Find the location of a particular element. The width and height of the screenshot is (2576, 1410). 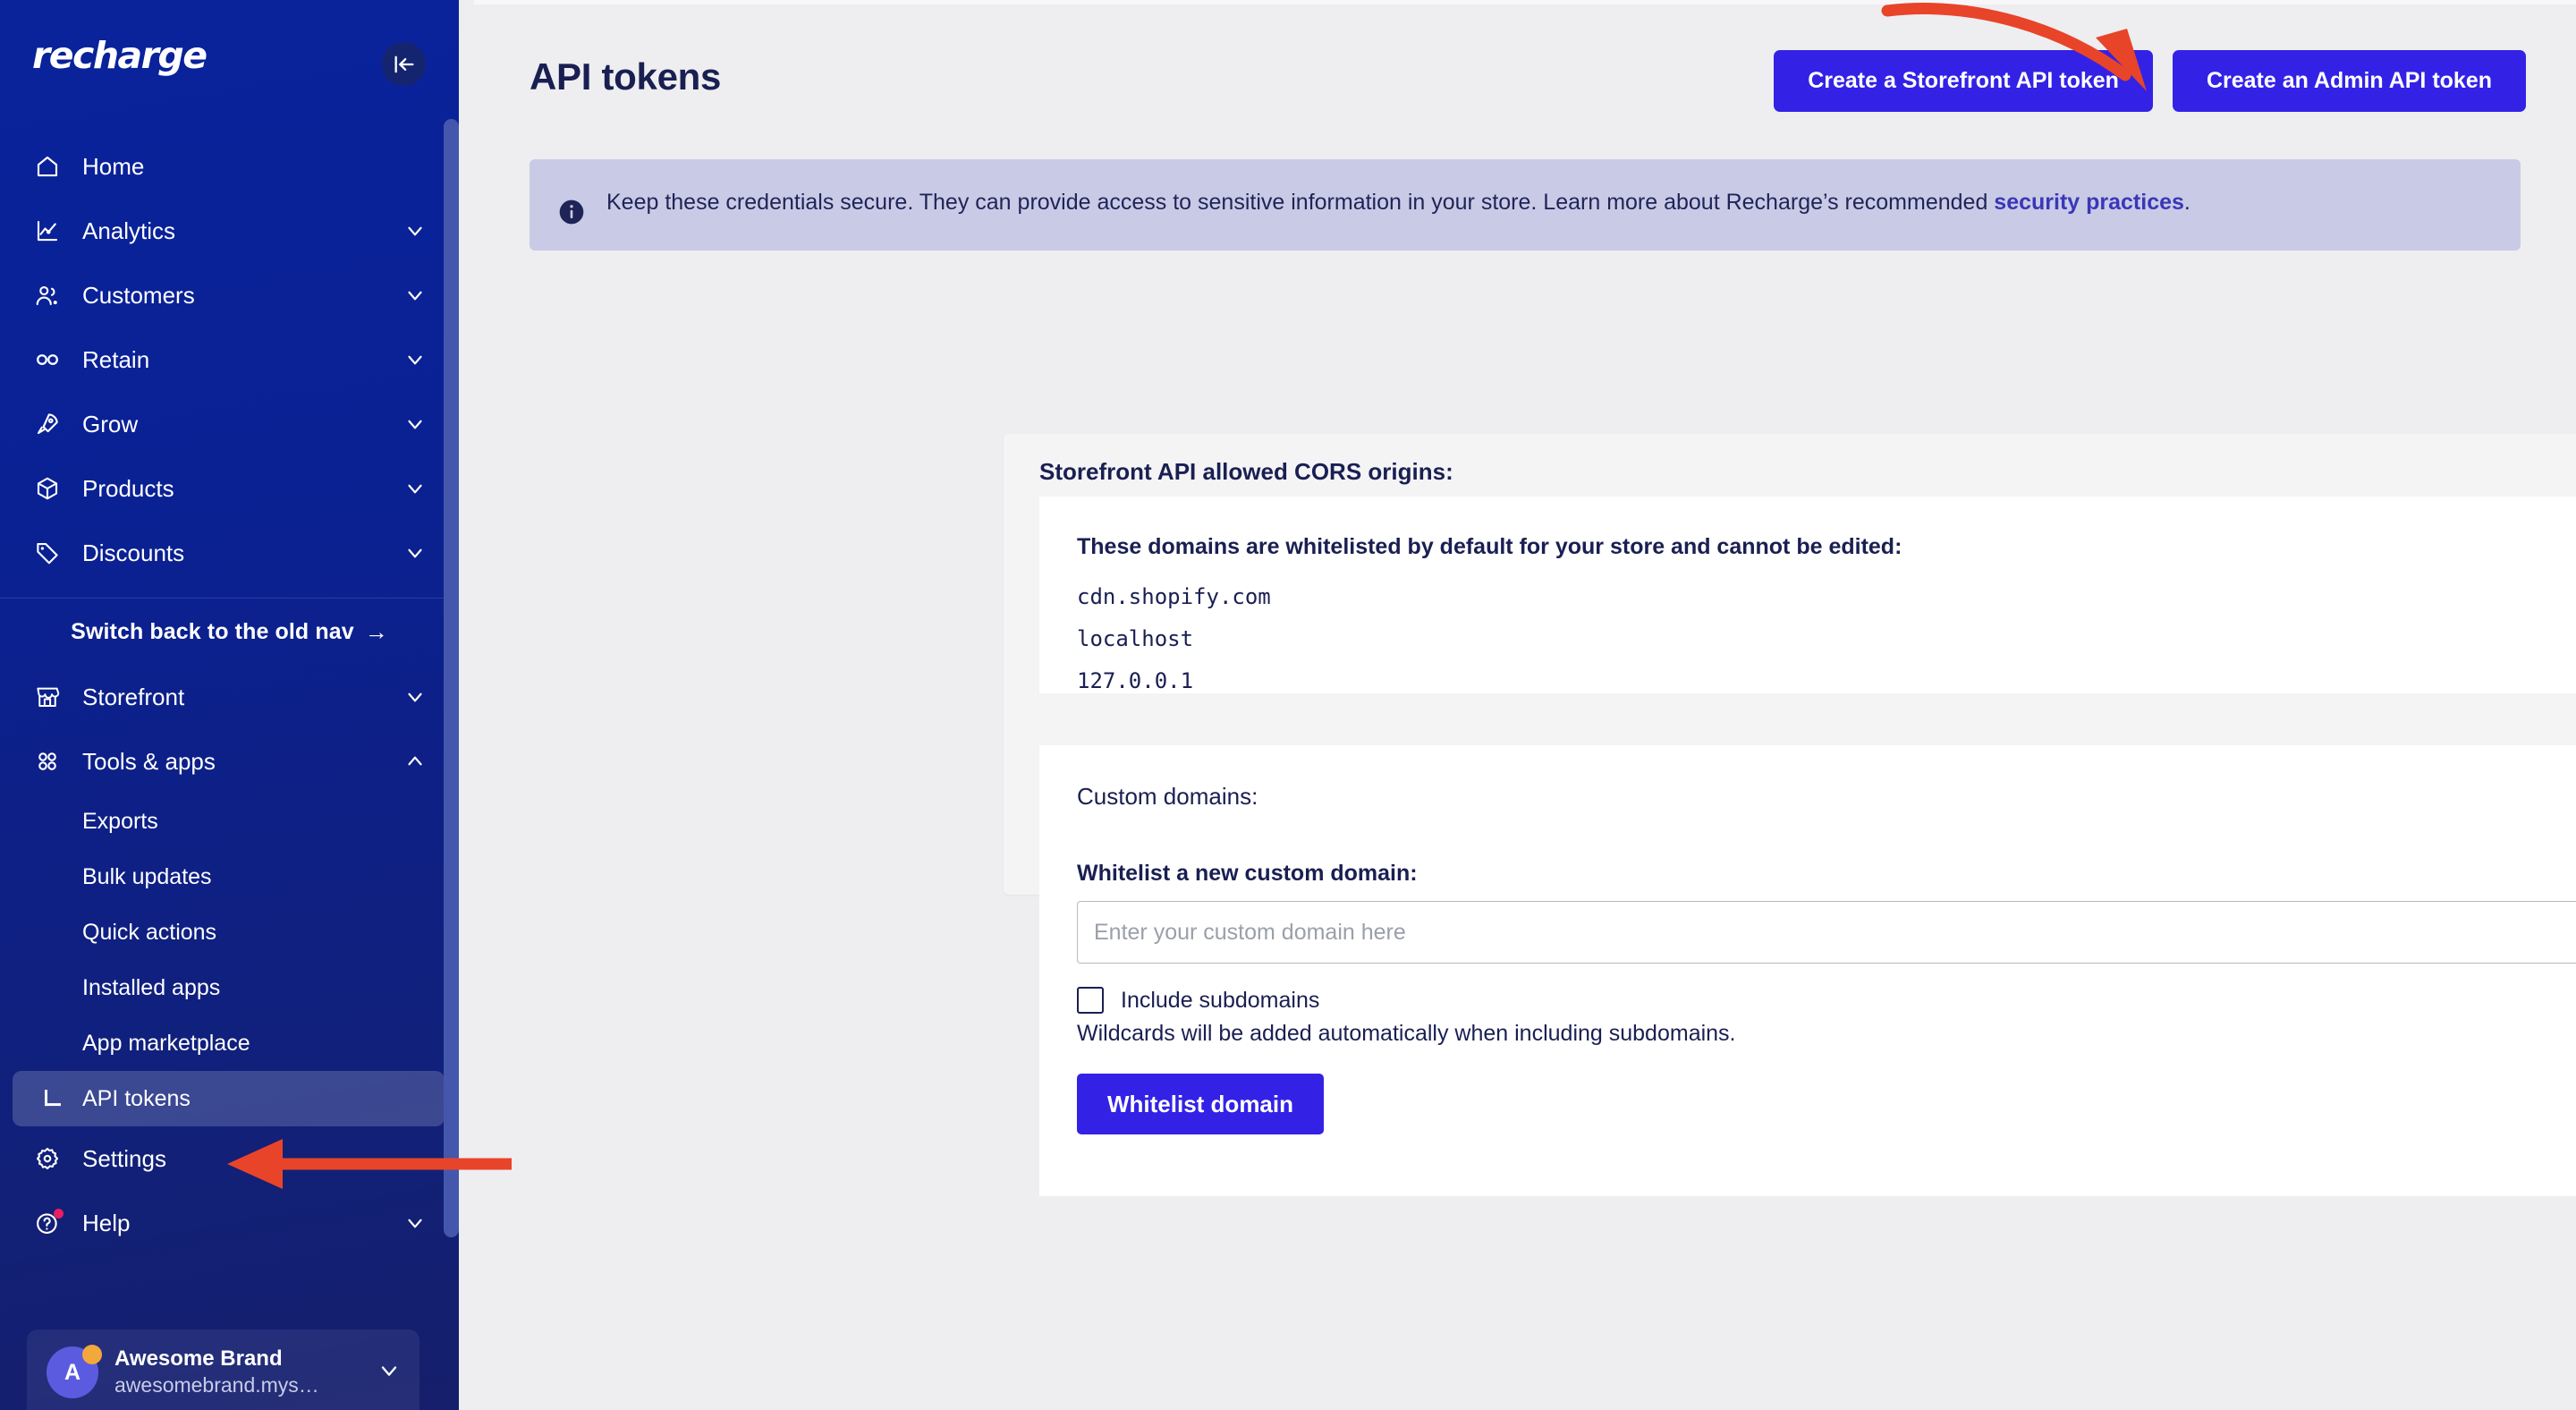

sidebar-item-label: Products is located at coordinates (128, 488).